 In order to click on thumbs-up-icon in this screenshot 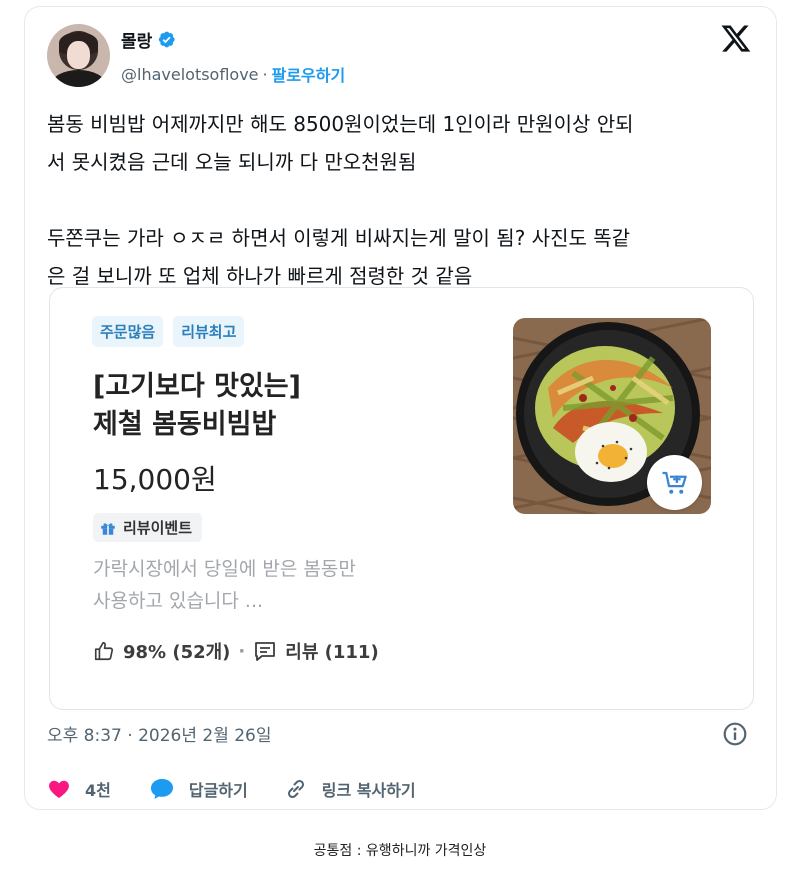, I will do `click(104, 651)`.